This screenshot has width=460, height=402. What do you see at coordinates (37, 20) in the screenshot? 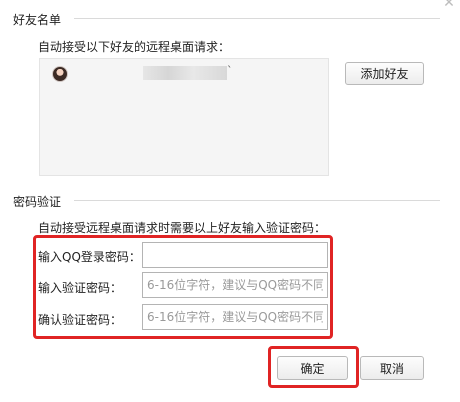
I see `friends-section-title: 好友名单` at bounding box center [37, 20].